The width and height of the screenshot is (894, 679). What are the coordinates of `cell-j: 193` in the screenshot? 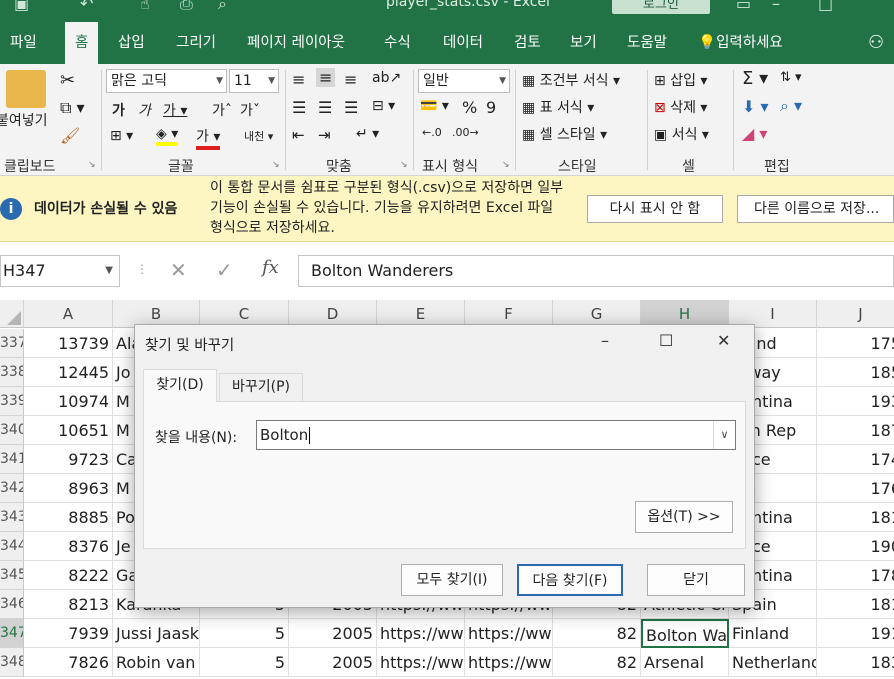 It's located at (855, 401).